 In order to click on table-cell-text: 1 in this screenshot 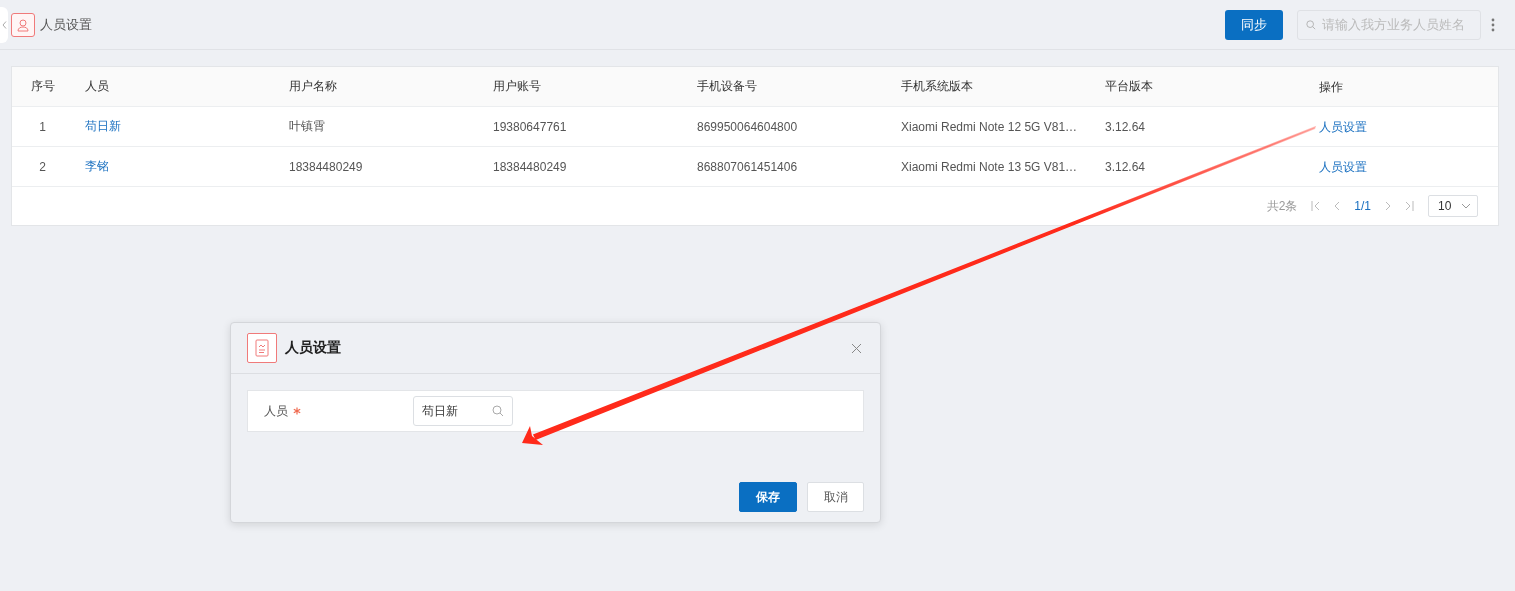, I will do `click(42, 126)`.